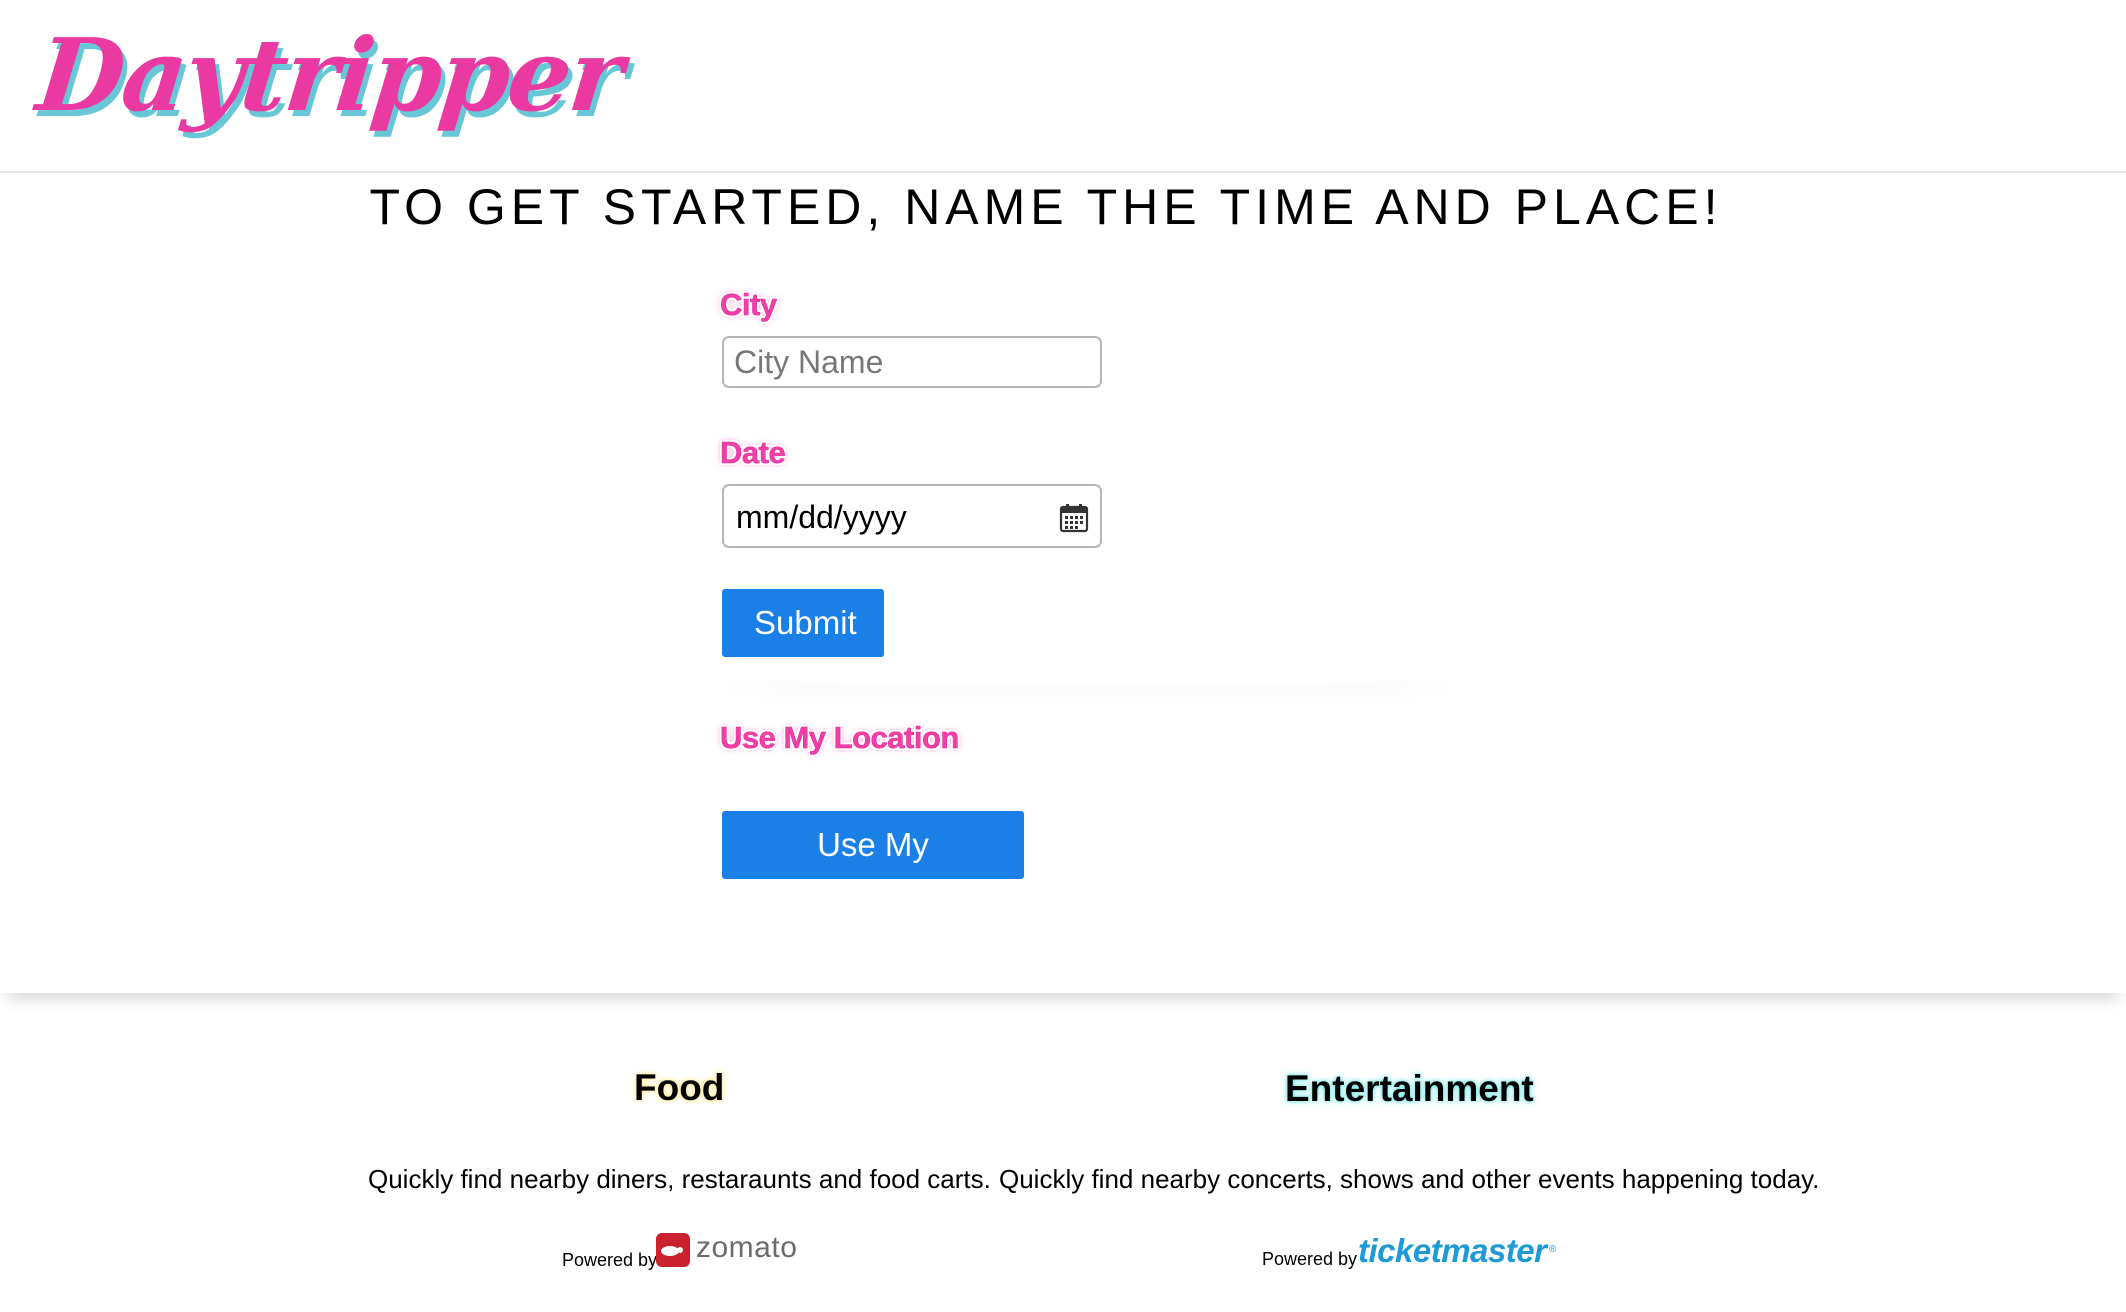 The image size is (2126, 1312). Describe the element at coordinates (753, 453) in the screenshot. I see `date-label: Date` at that location.